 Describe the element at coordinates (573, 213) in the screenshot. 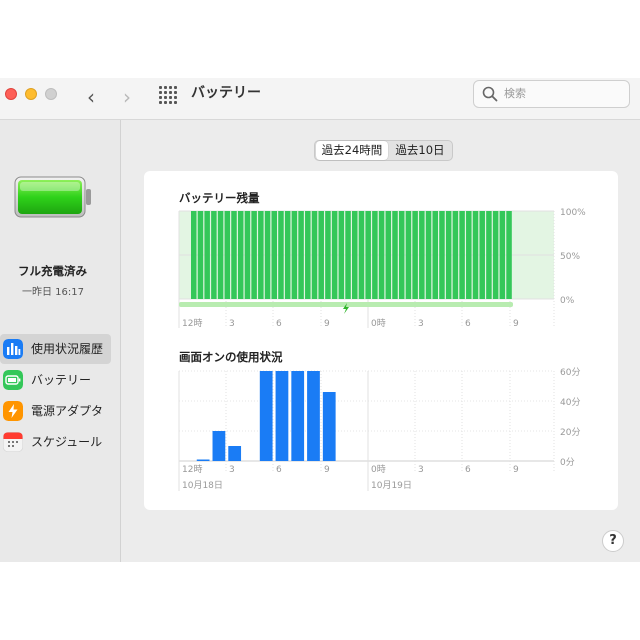

I see `battery-ytick-label: 100%` at that location.